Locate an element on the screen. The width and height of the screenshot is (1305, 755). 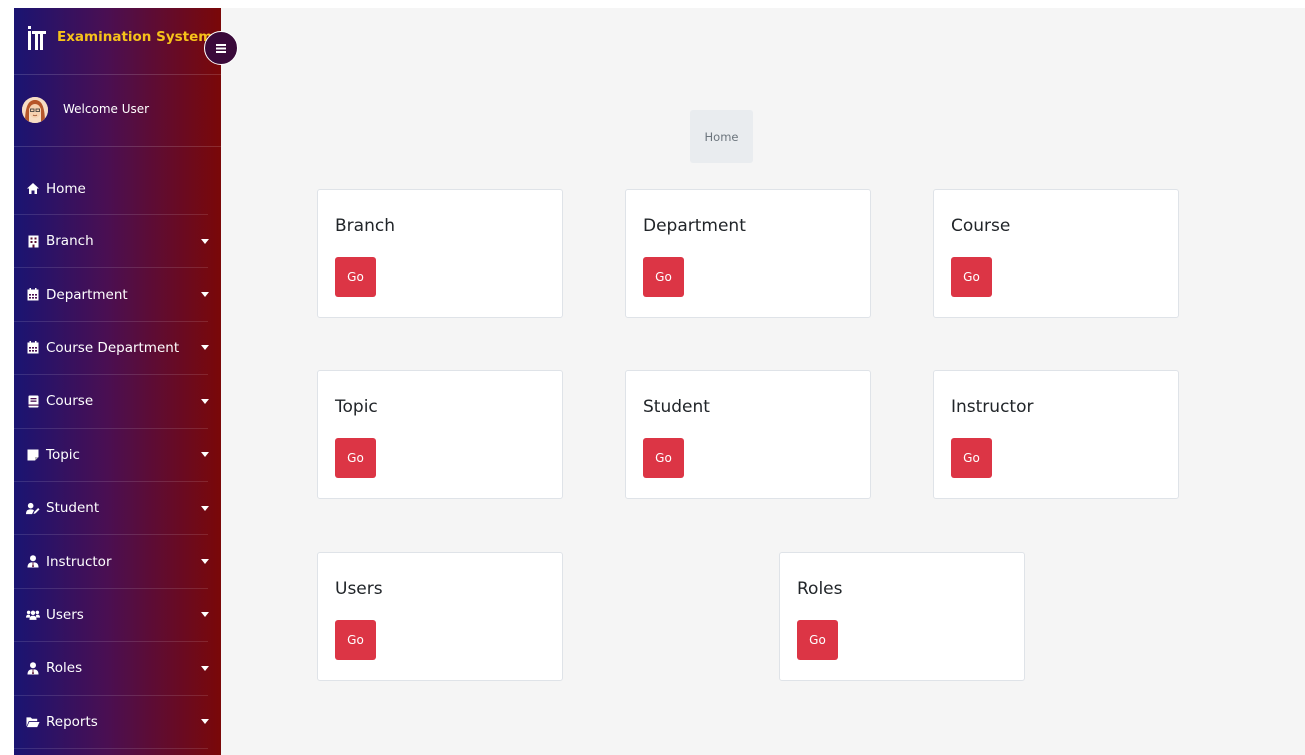
breadcrumb: Home is located at coordinates (721, 136).